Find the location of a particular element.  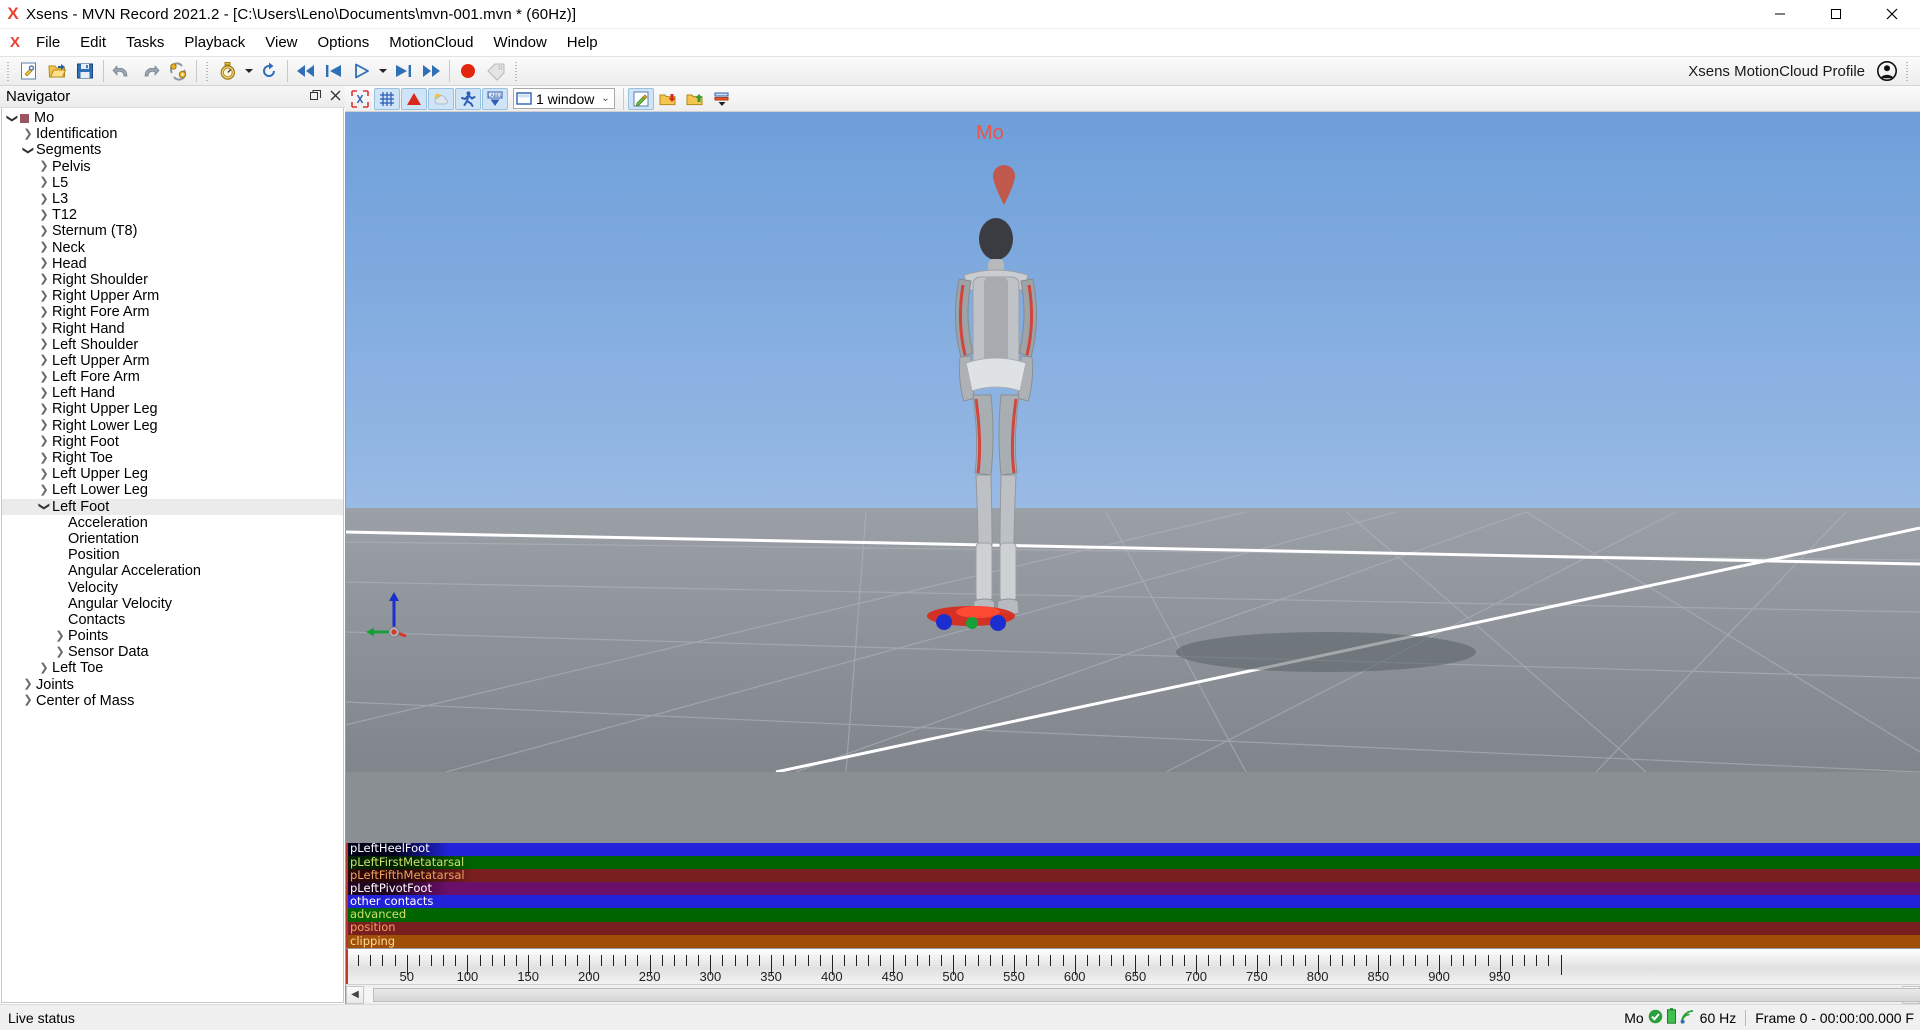

chevron-down-icon: ⌄ is located at coordinates (605, 98).